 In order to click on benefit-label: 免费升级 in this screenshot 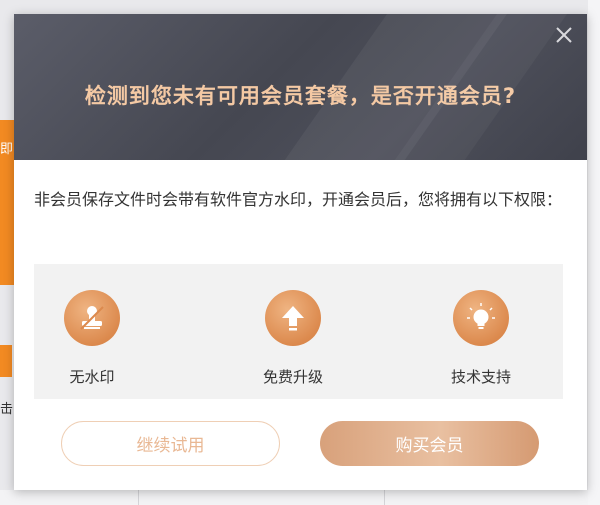, I will do `click(292, 377)`.